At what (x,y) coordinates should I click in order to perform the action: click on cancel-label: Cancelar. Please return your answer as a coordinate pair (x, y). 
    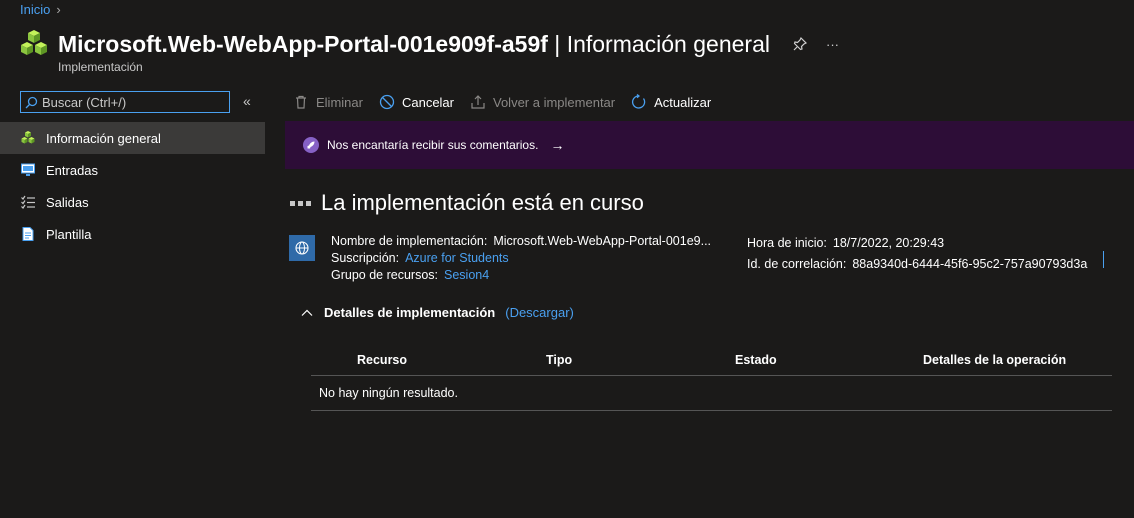
    Looking at the image, I should click on (427, 102).